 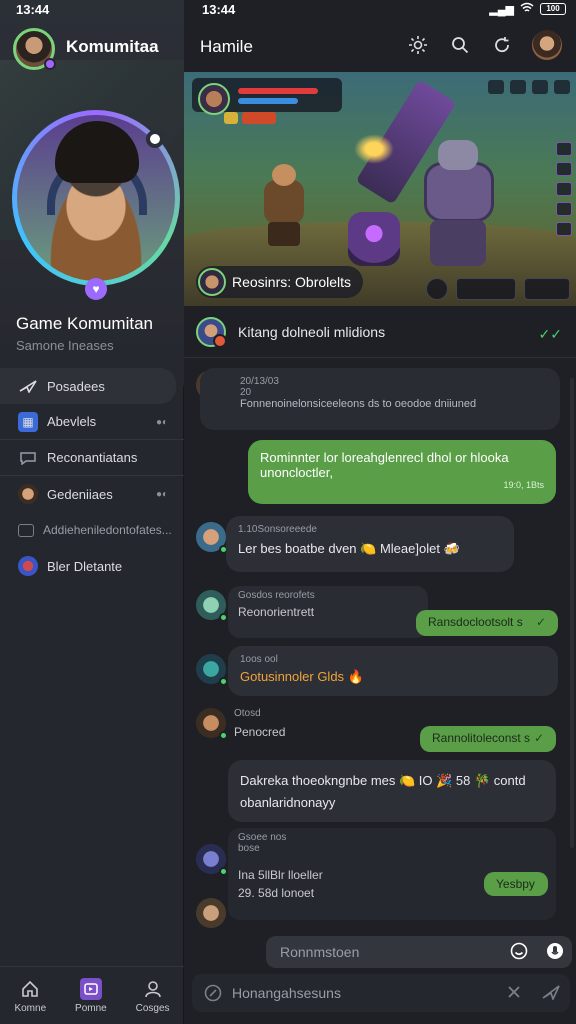 I want to click on chat-scrollbar, so click(x=572, y=613).